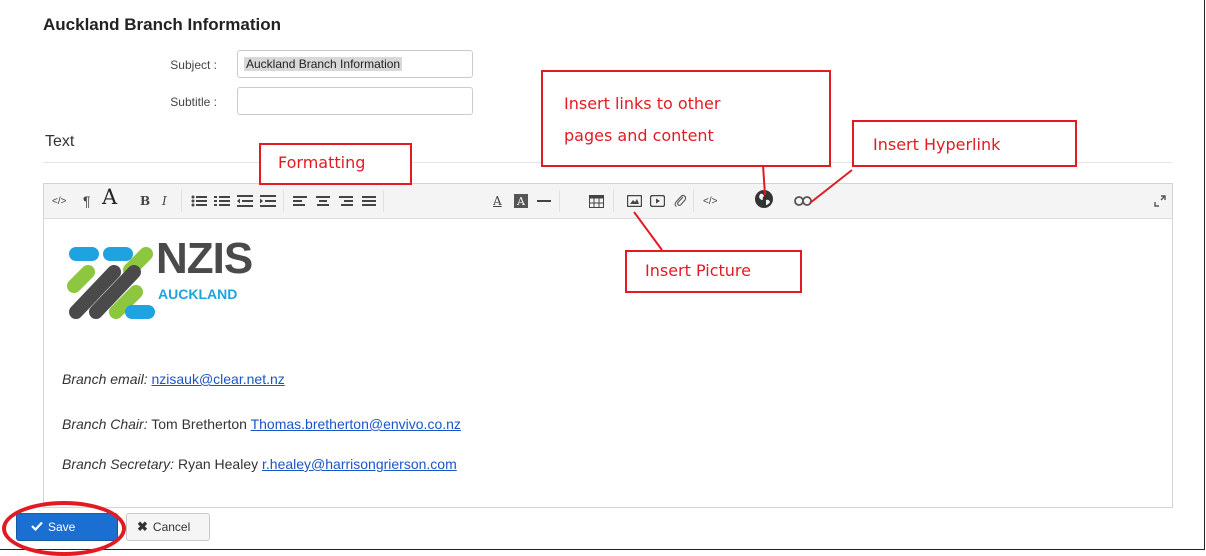 This screenshot has width=1206, height=556. Describe the element at coordinates (639, 135) in the screenshot. I see `insert-links-callout-line2: pages and content` at that location.